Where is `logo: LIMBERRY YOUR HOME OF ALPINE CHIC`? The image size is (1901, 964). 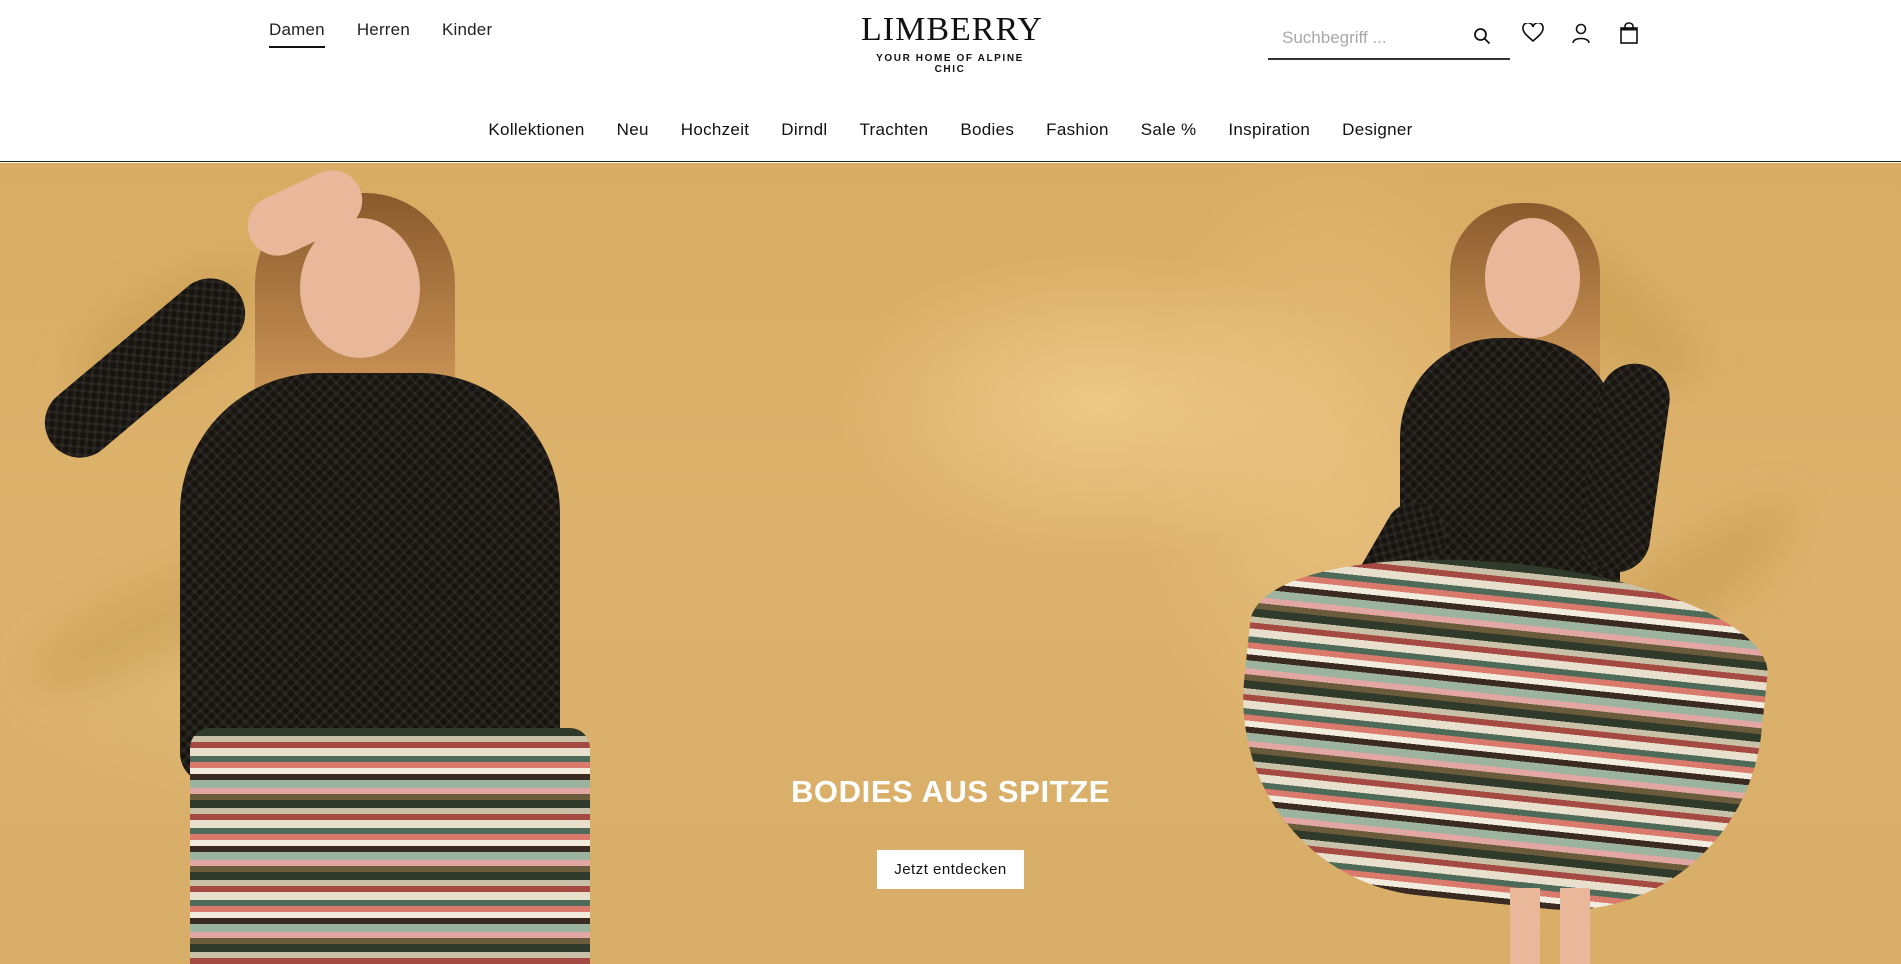
logo: LIMBERRY YOUR HOME OF ALPINE CHIC is located at coordinates (952, 43).